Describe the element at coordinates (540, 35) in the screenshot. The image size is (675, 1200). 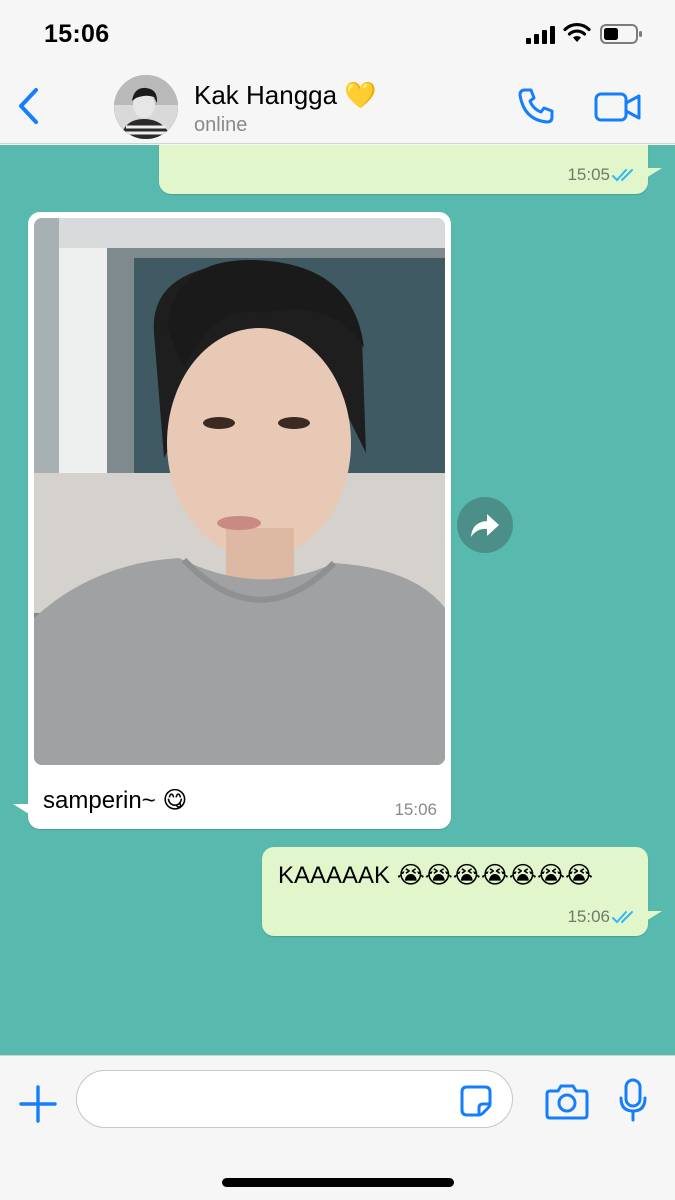
I see `signal-icon` at that location.